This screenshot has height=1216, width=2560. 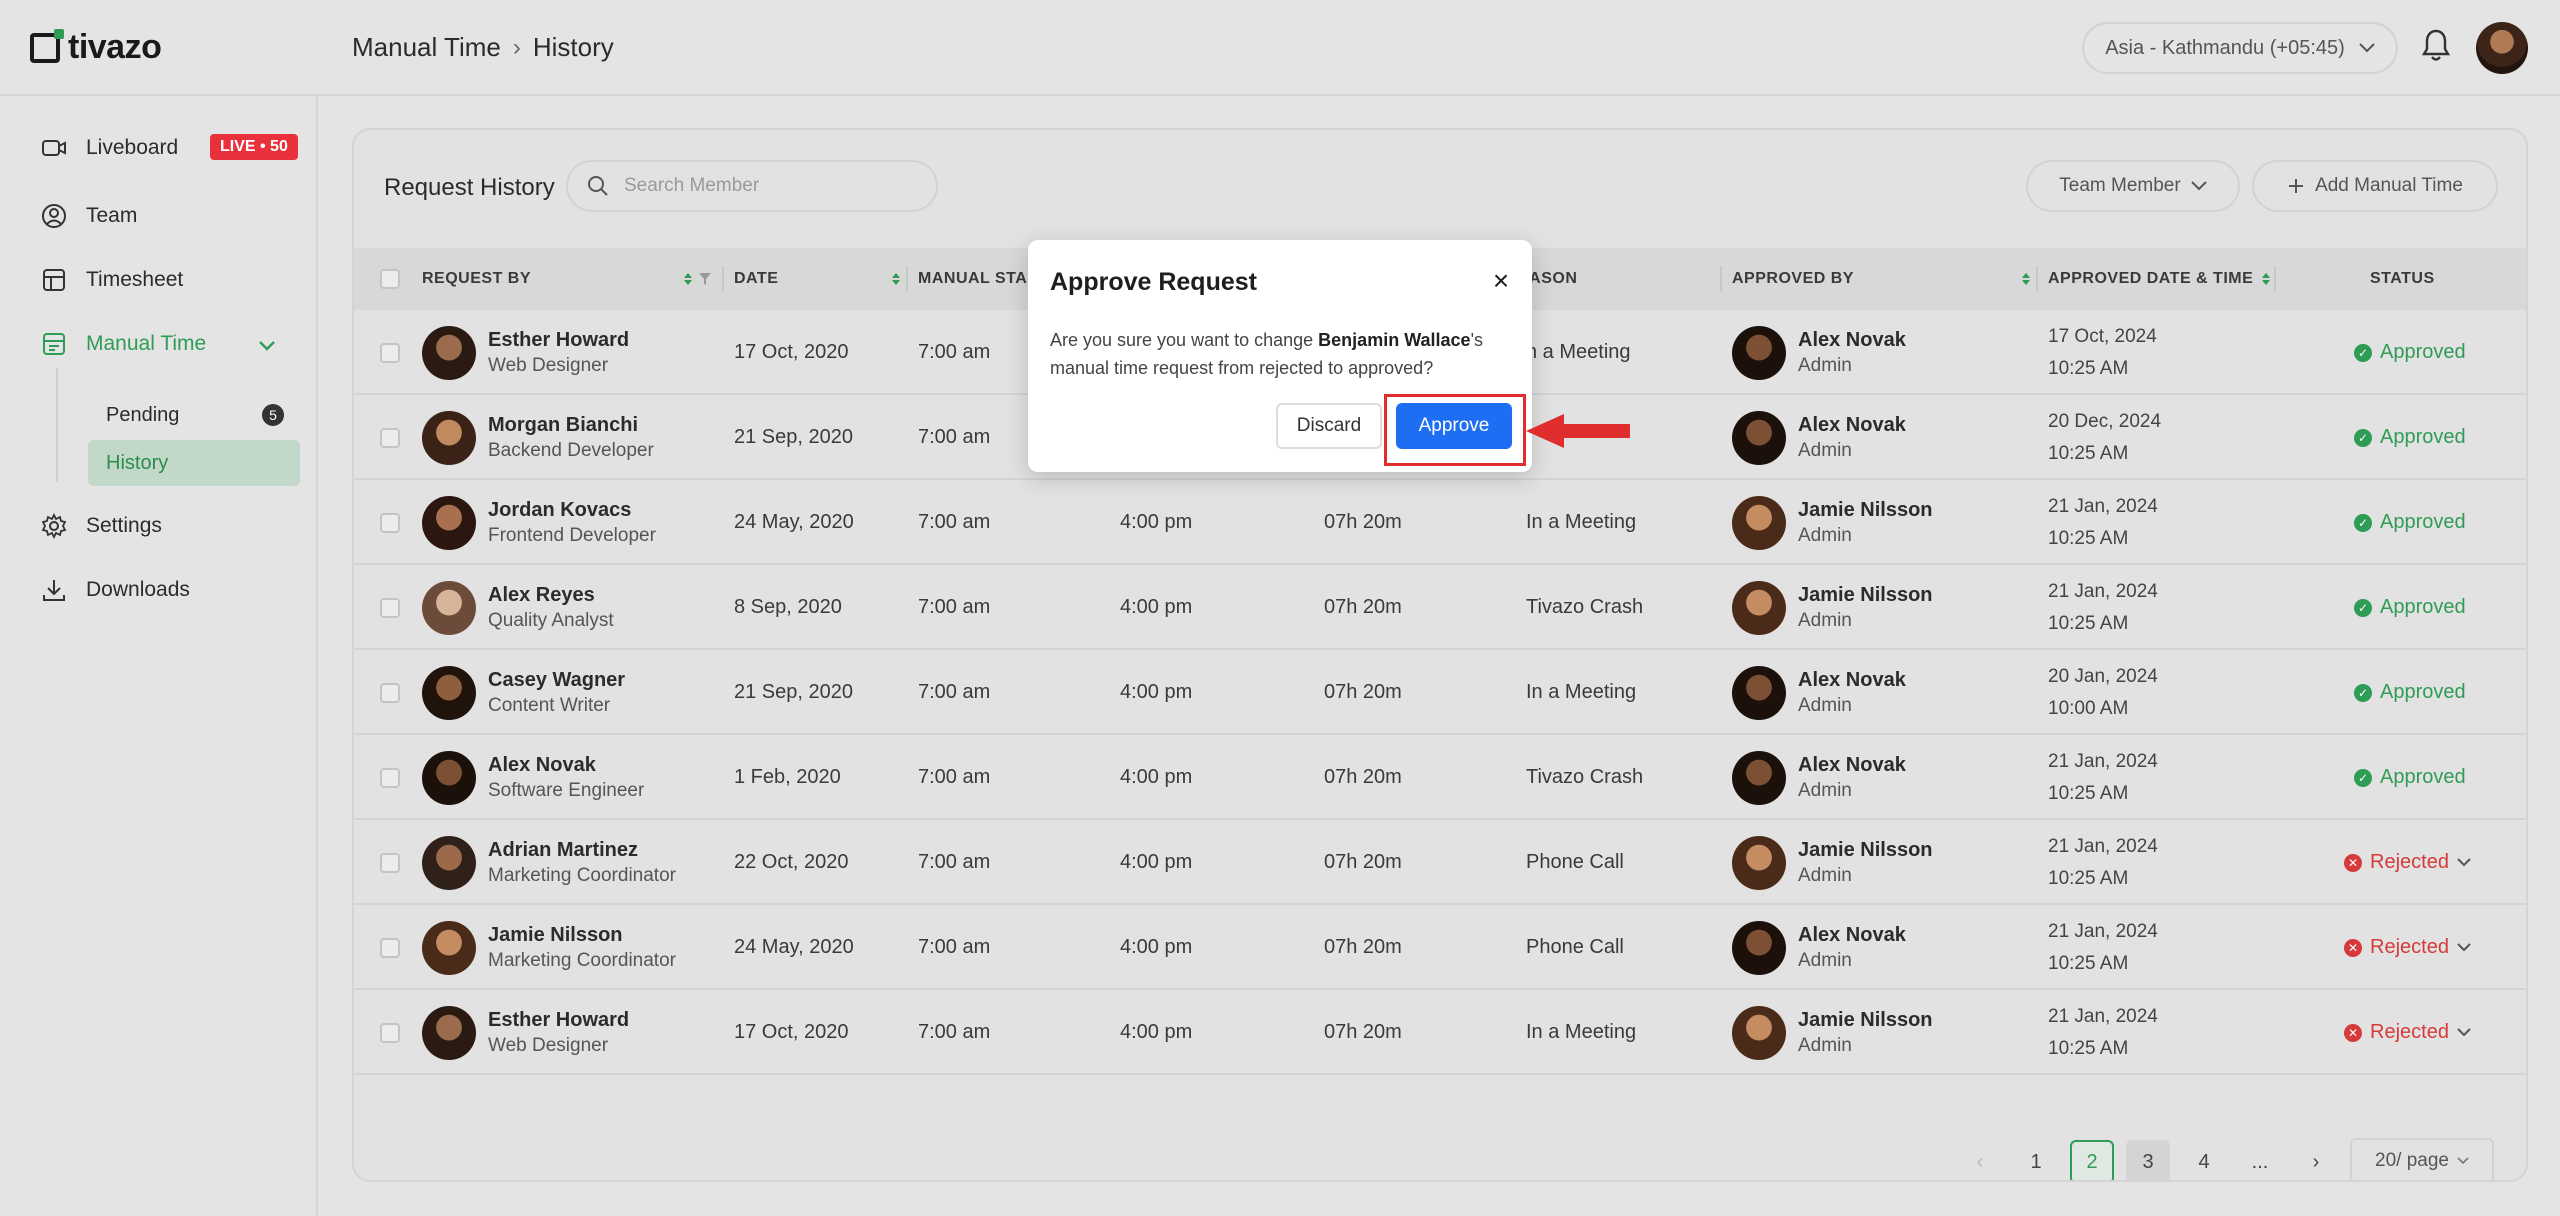 What do you see at coordinates (2102, 352) in the screenshot?
I see `approved-datetime-cell: 17 Oct, 2024 10:25 AM` at bounding box center [2102, 352].